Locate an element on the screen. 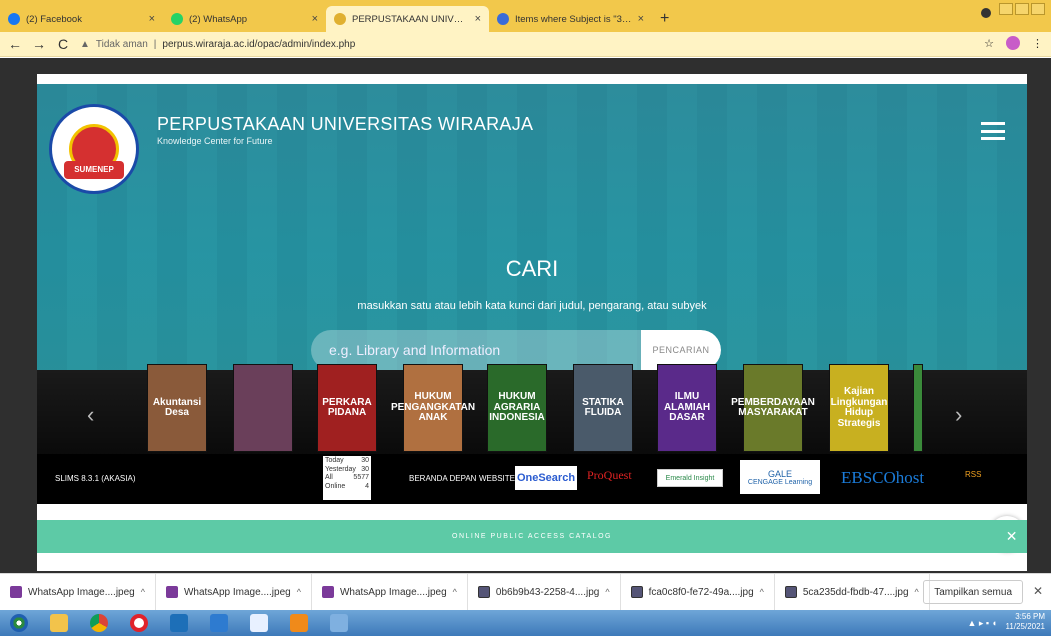 This screenshot has width=1051, height=636. book-cover: ILMU ALAMIAH DASAR is located at coordinates (687, 408).